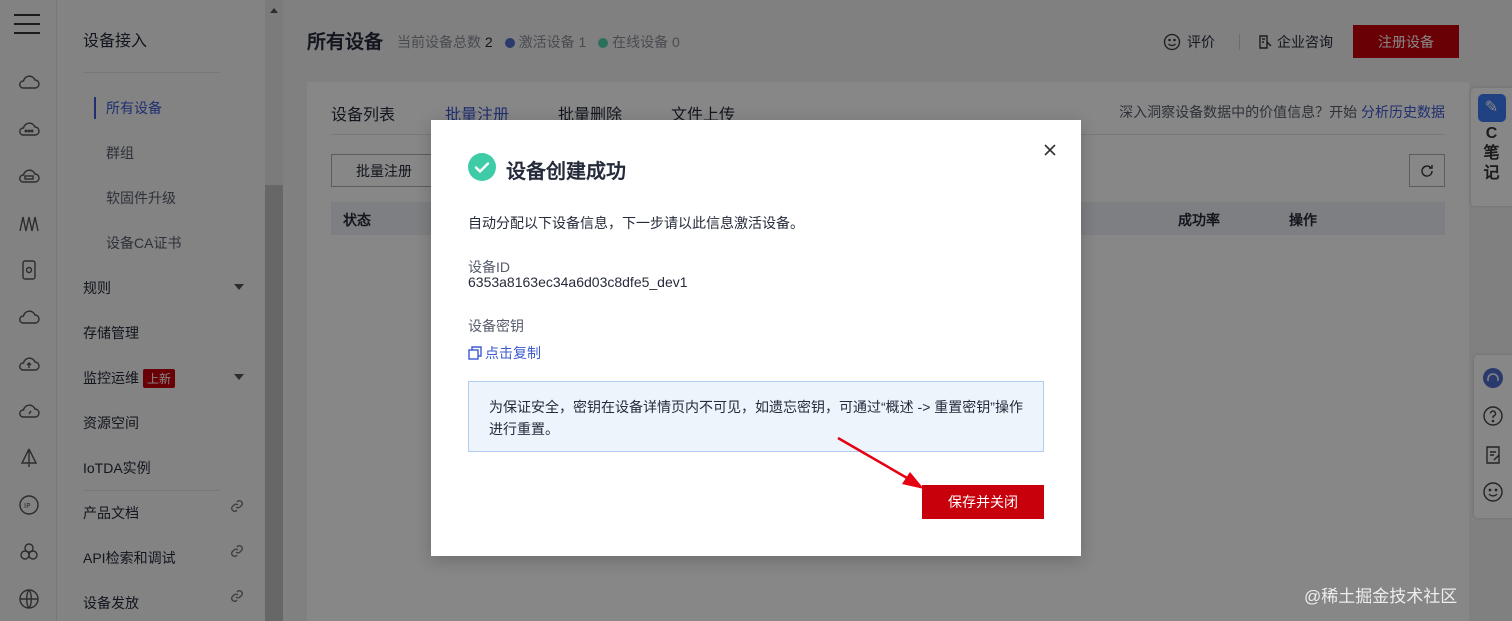 This screenshot has width=1512, height=621. I want to click on close-icon, so click(1050, 150).